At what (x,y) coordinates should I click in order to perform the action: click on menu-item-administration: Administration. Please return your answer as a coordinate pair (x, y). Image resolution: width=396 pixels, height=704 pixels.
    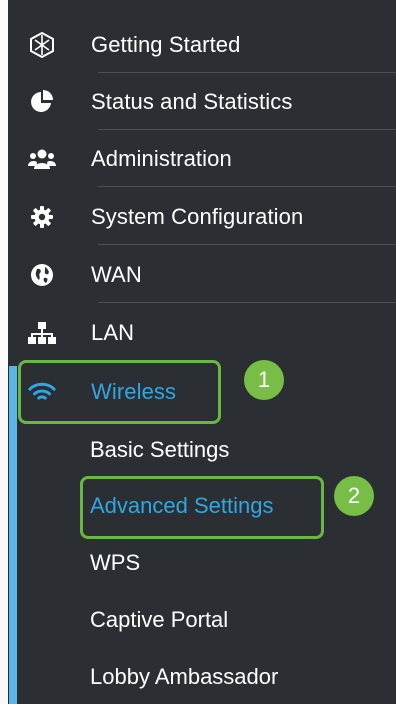
    Looking at the image, I should click on (202, 158).